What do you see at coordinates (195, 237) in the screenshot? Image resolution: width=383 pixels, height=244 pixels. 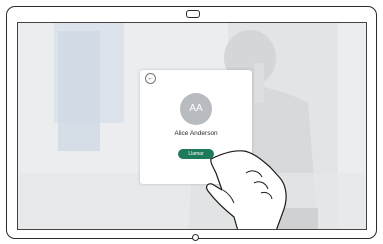 I see `home-button-icon` at bounding box center [195, 237].